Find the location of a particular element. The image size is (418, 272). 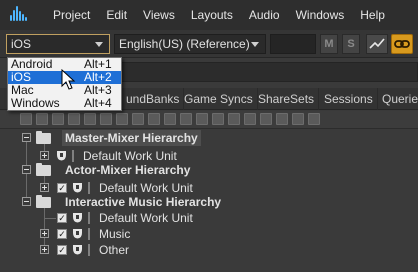

tree-connector is located at coordinates (50, 218).